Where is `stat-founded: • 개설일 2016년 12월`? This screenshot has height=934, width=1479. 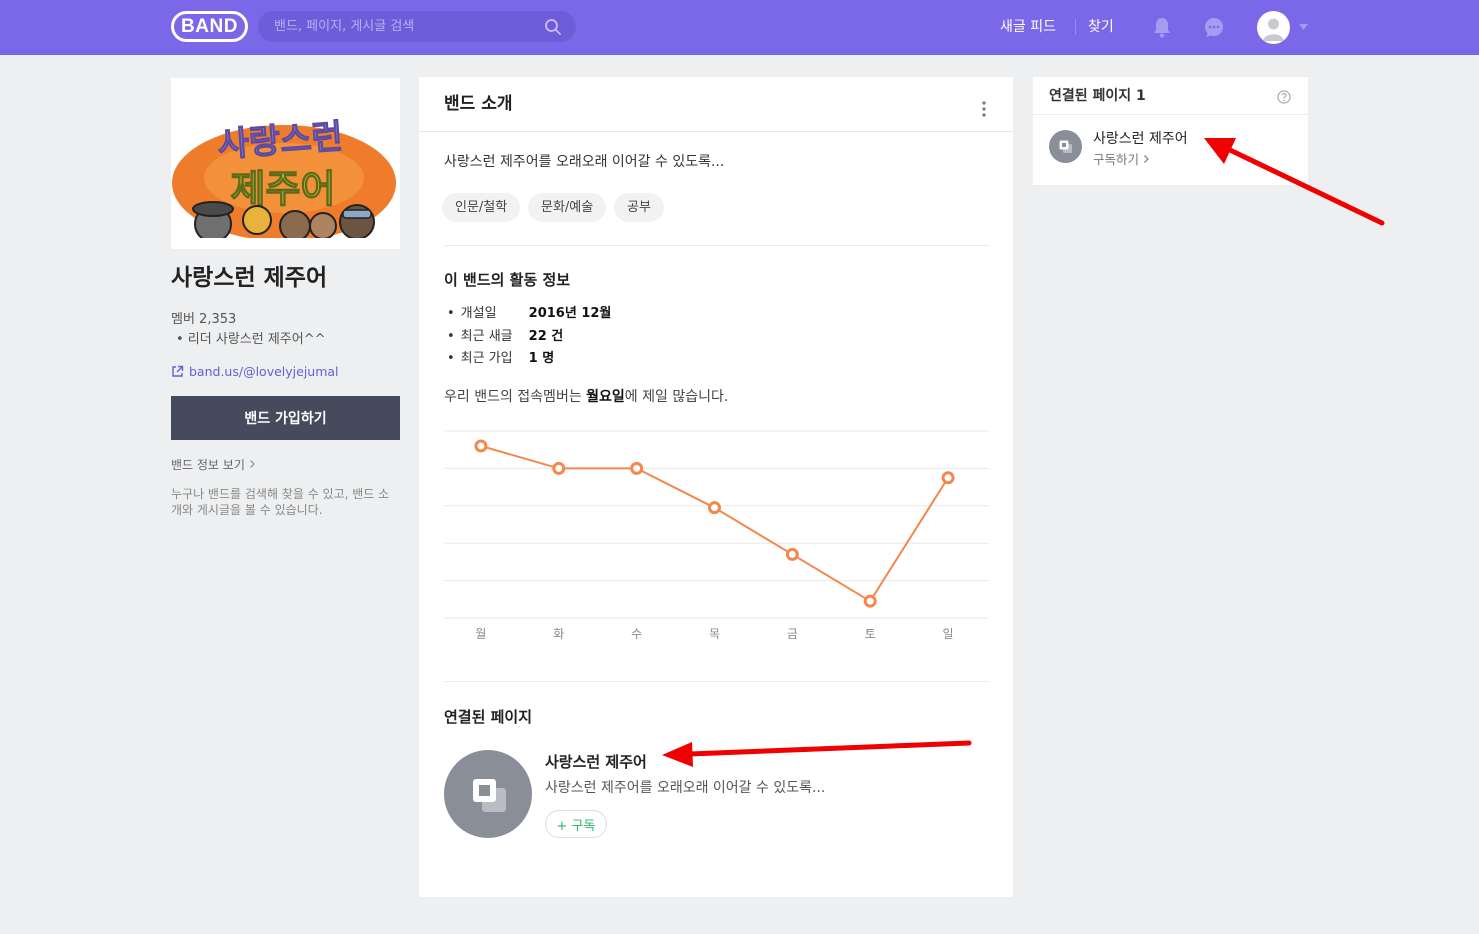 stat-founded: • 개설일 2016년 12월 is located at coordinates (529, 313).